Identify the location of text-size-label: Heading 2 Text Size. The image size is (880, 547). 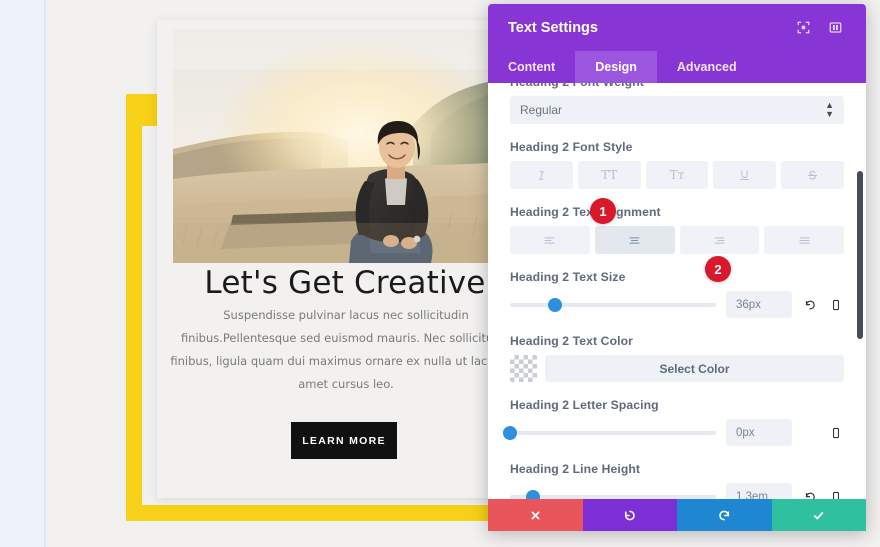
(568, 277).